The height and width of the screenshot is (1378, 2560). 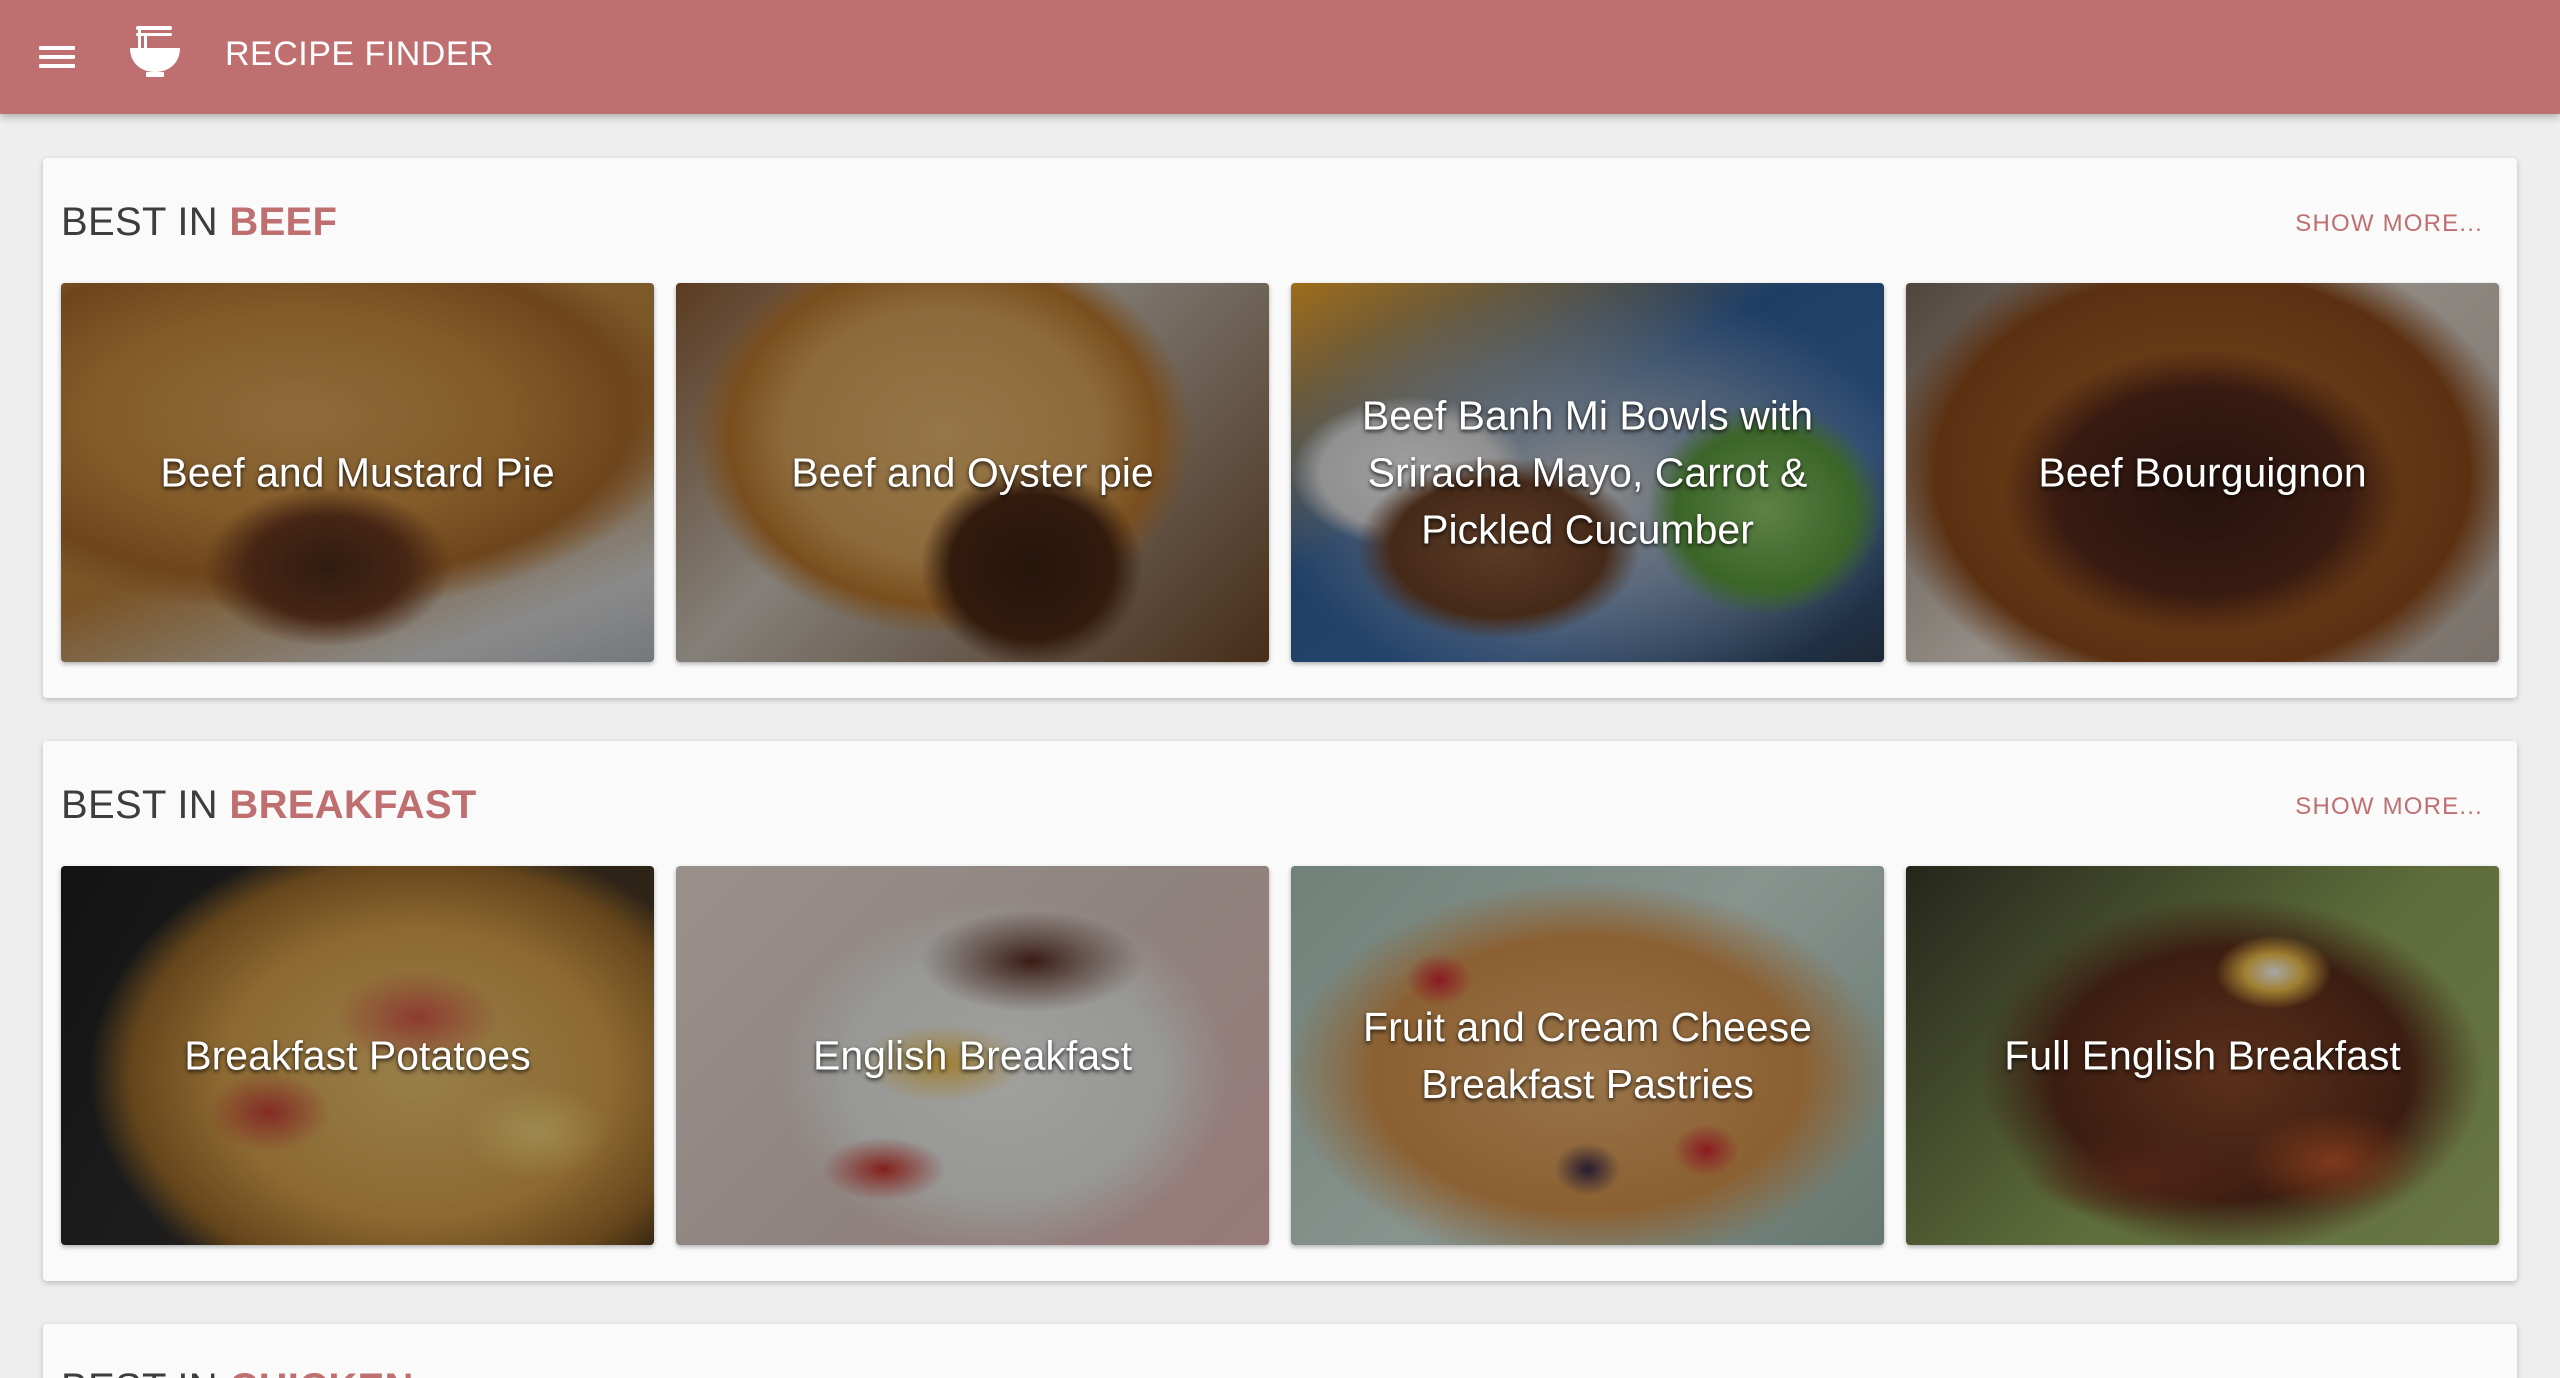 I want to click on recipe-title: Beef and Mustard Pie, so click(x=357, y=472).